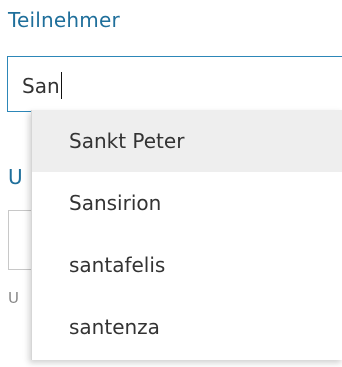  What do you see at coordinates (127, 141) in the screenshot?
I see `autocomplete-option-label: Sankt Peter` at bounding box center [127, 141].